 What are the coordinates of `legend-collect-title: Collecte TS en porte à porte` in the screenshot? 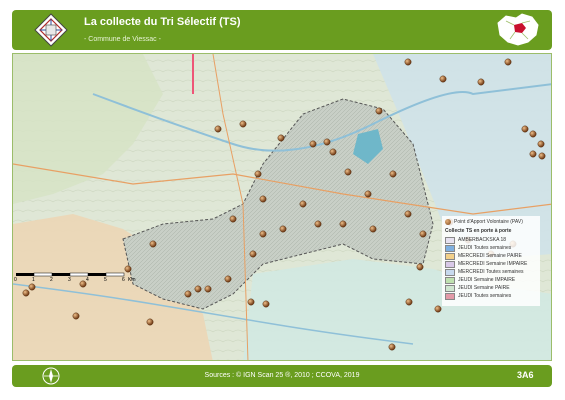 It's located at (478, 231).